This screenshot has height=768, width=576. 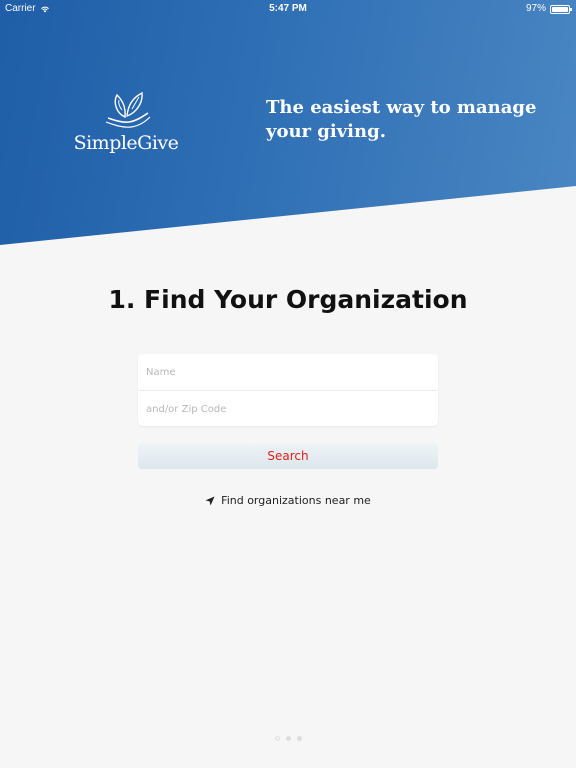 I want to click on find-nearby-link: Find organizations near me, so click(x=288, y=500).